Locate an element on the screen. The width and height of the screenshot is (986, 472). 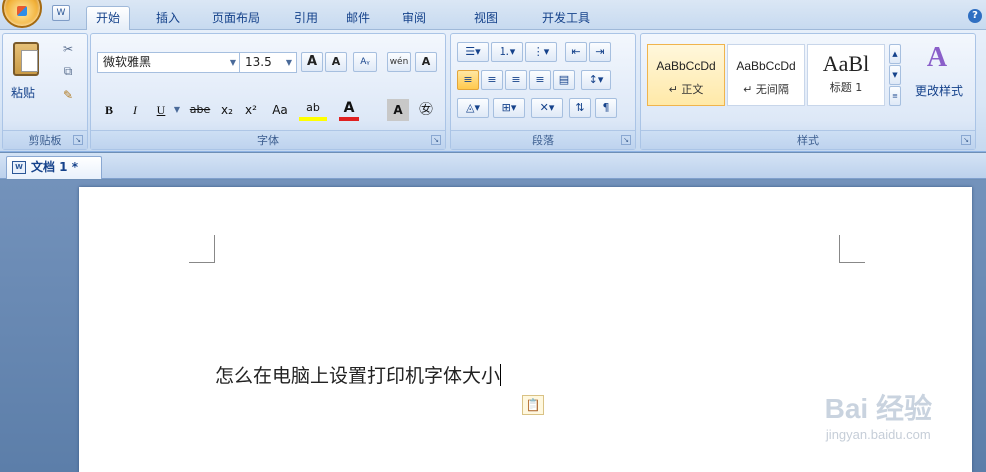
font-size-value: 13.5 is located at coordinates (258, 62).